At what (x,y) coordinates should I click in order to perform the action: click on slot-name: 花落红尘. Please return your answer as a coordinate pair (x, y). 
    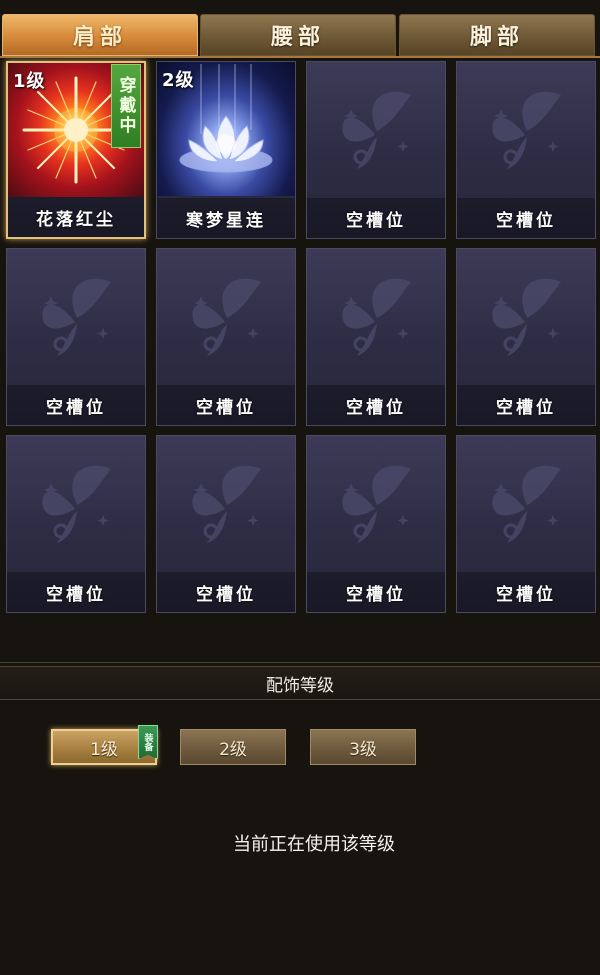
    Looking at the image, I should click on (76, 217).